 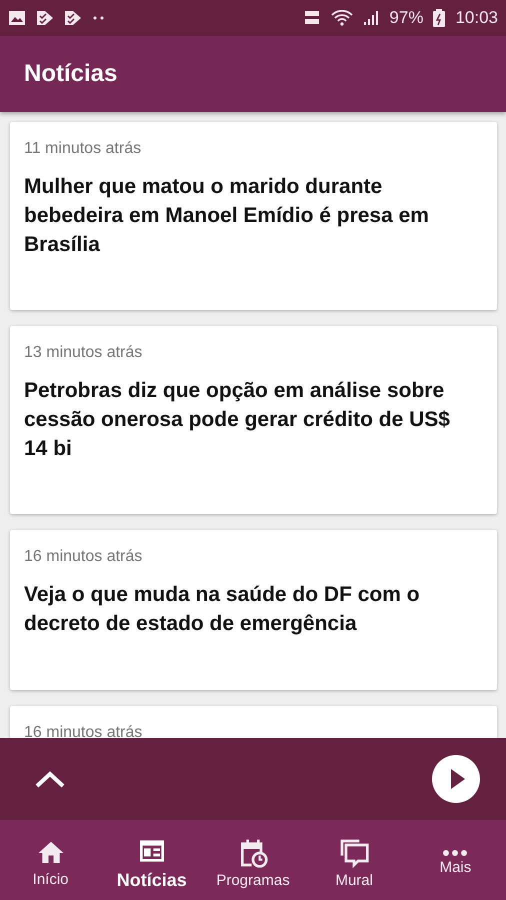 What do you see at coordinates (455, 853) in the screenshot?
I see `more-icon` at bounding box center [455, 853].